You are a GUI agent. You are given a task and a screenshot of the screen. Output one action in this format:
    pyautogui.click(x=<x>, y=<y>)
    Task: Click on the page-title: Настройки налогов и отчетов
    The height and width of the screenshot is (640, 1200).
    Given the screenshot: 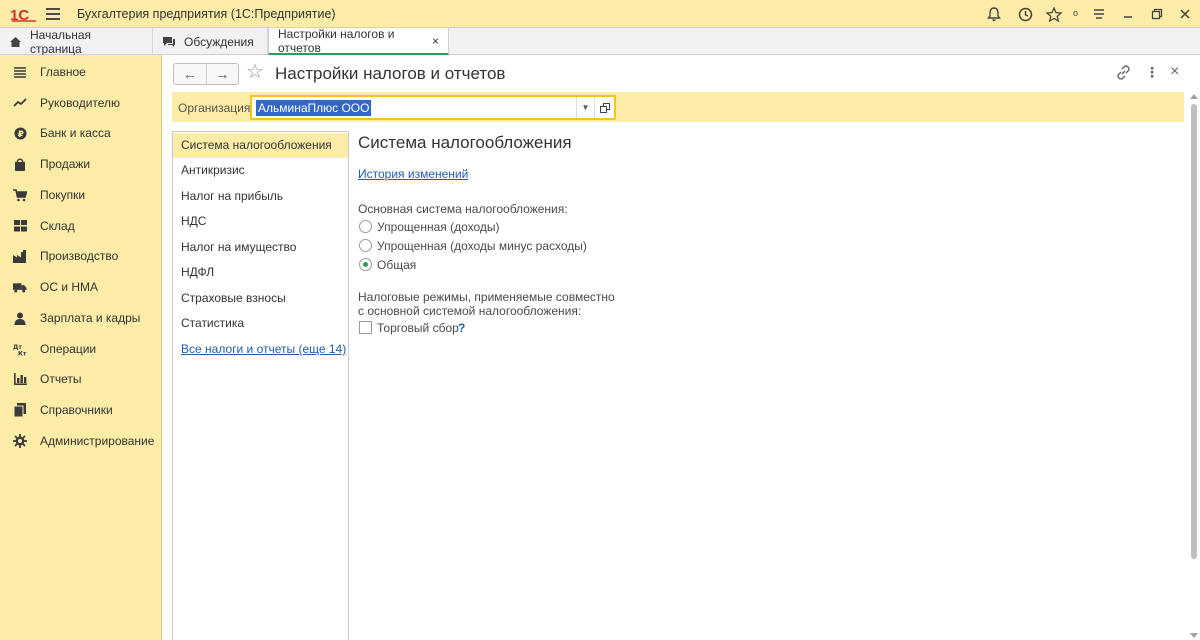 What is the action you would take?
    pyautogui.click(x=390, y=73)
    